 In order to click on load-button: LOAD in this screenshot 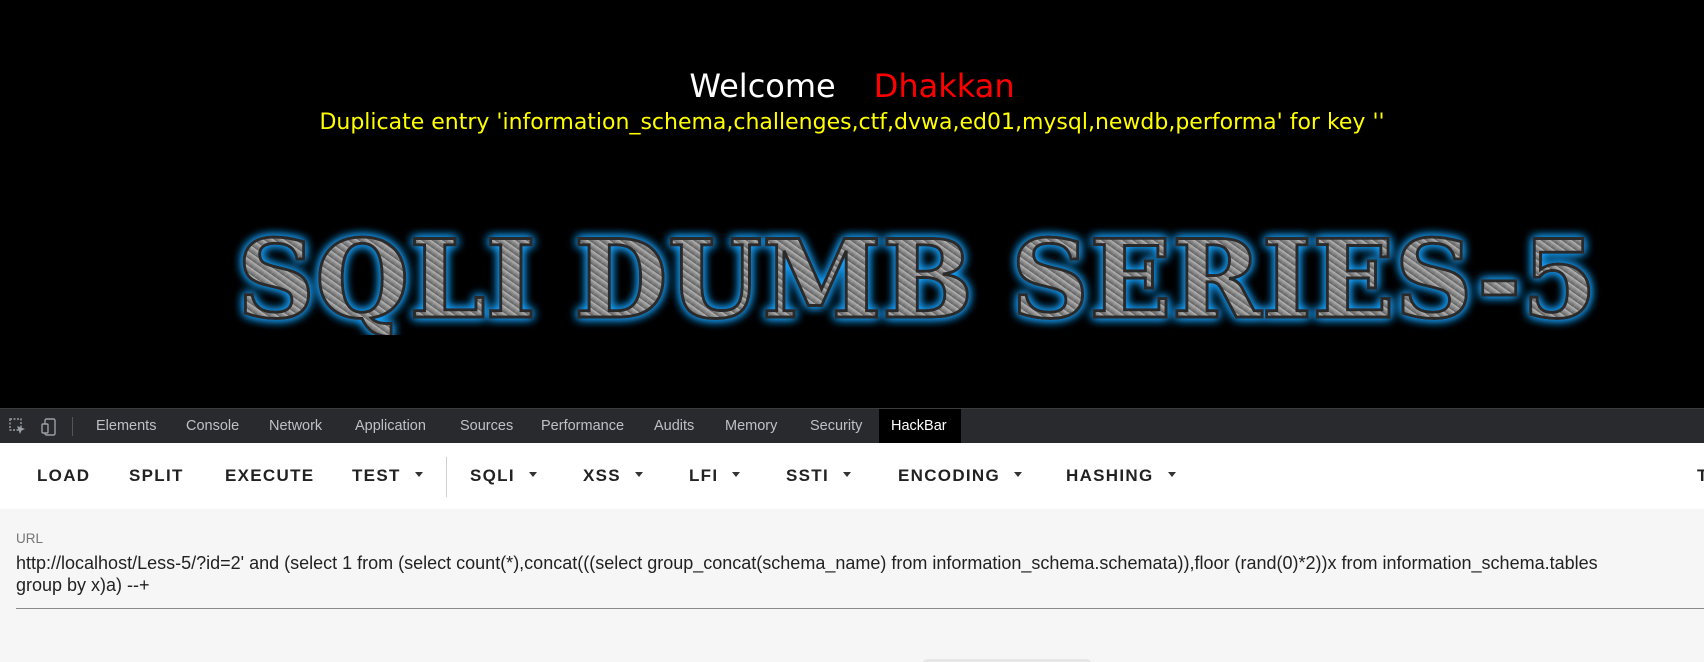, I will do `click(63, 476)`.